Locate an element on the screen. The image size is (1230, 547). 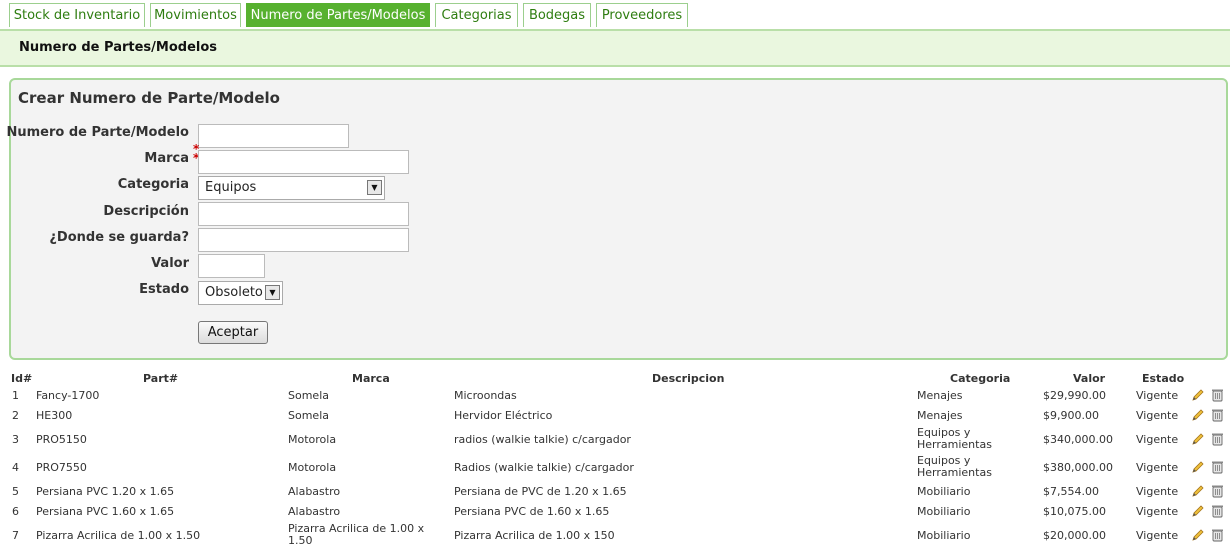
tab-stock-de-inventario: Stock de Inventario is located at coordinates (77, 15).